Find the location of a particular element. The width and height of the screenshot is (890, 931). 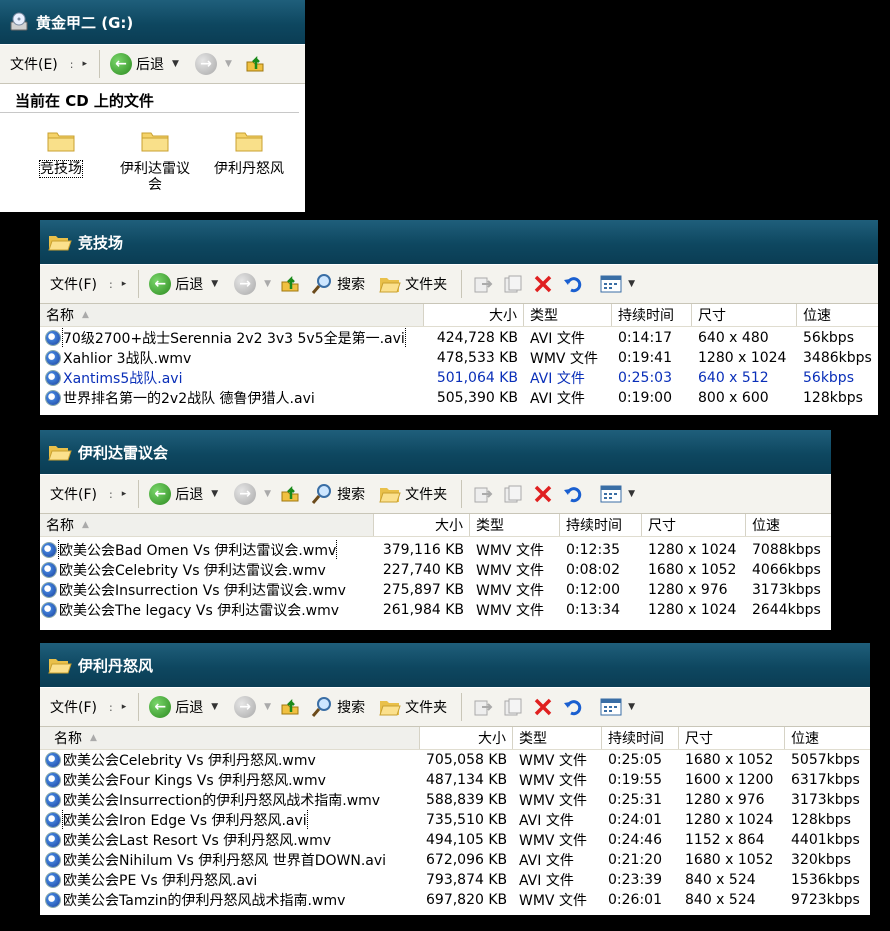

folder-illidari-council: 伊利达雷议 会 is located at coordinates (155, 160).